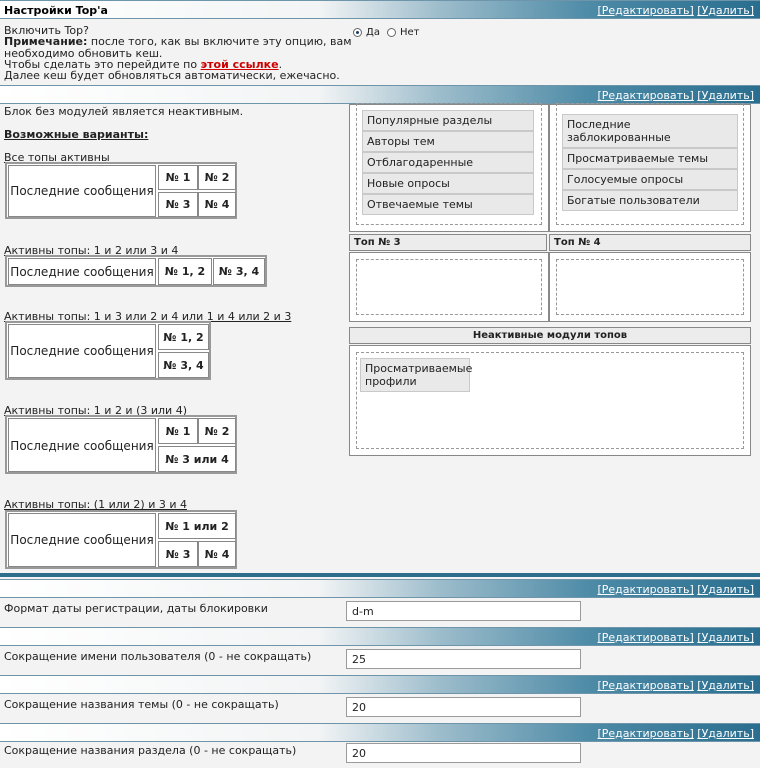  What do you see at coordinates (391, 32) in the screenshot?
I see `radio-no` at bounding box center [391, 32].